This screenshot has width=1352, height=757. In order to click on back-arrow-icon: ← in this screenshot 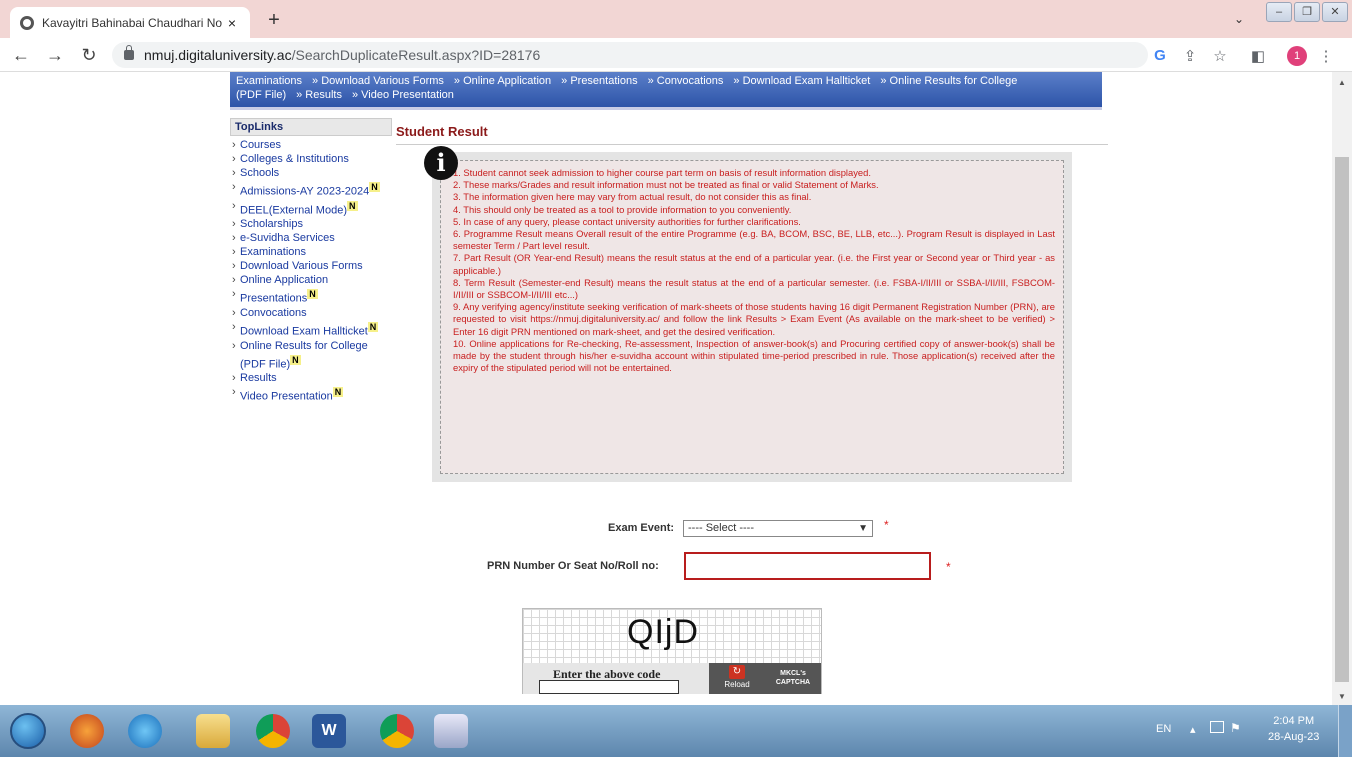, I will do `click(21, 55)`.